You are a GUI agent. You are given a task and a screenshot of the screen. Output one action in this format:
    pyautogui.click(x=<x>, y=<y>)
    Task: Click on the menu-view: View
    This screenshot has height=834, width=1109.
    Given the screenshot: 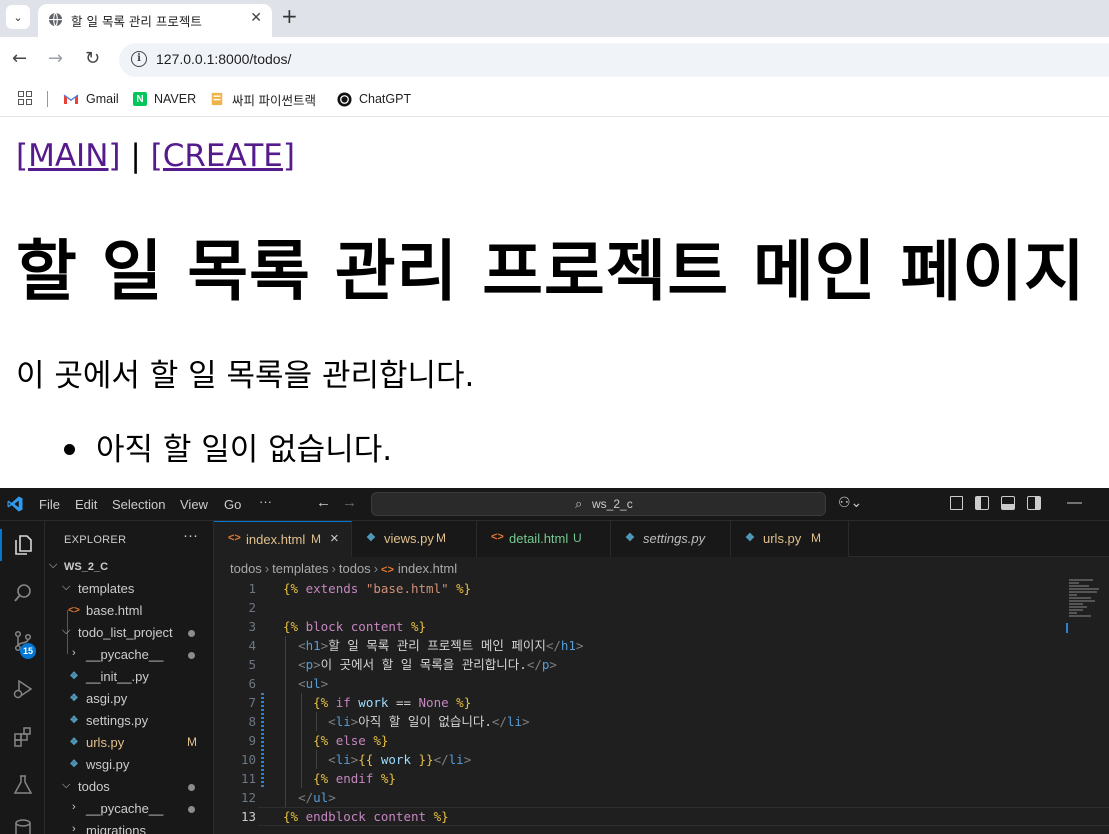 What is the action you would take?
    pyautogui.click(x=194, y=504)
    